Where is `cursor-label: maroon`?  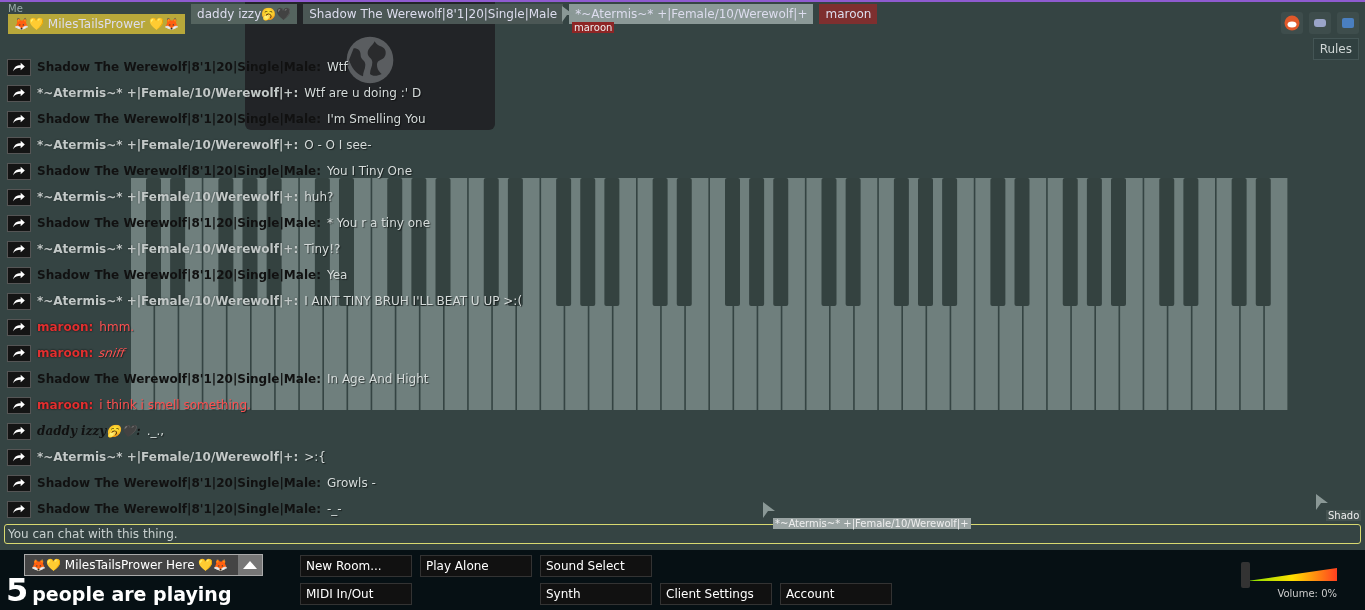
cursor-label: maroon is located at coordinates (593, 27).